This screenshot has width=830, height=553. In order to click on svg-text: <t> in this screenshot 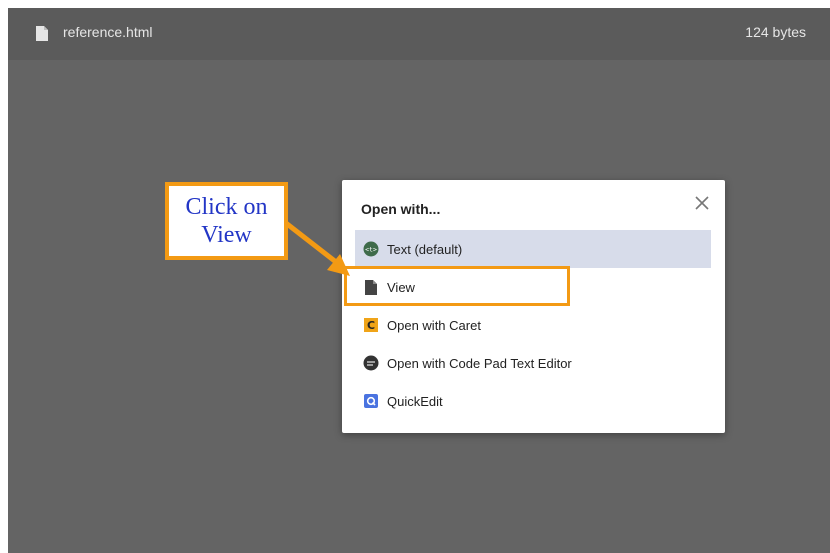, I will do `click(371, 250)`.